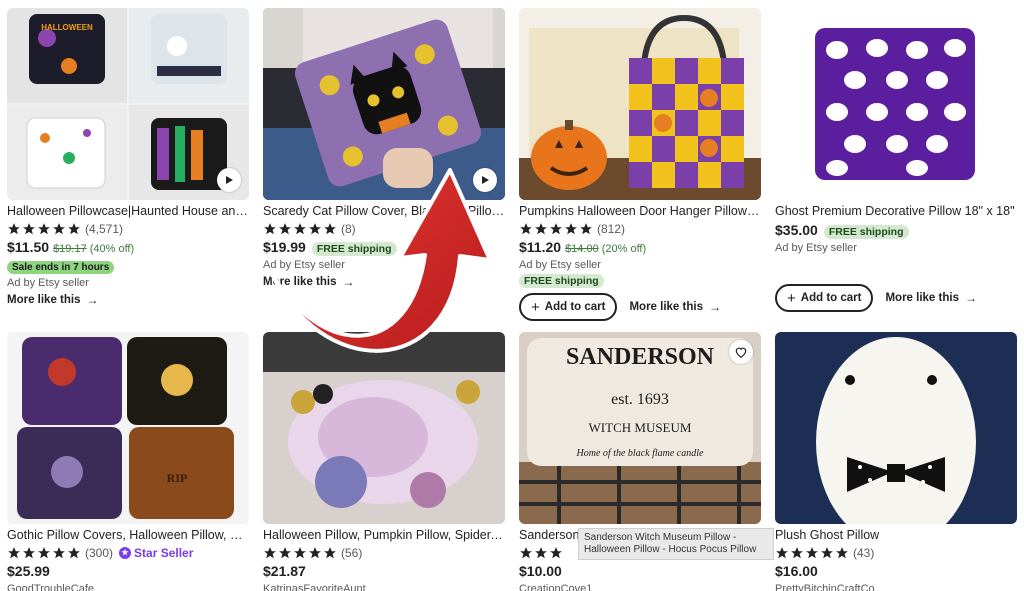 This screenshot has height=591, width=1024. Describe the element at coordinates (352, 552) in the screenshot. I see `review-count: (56)` at that location.